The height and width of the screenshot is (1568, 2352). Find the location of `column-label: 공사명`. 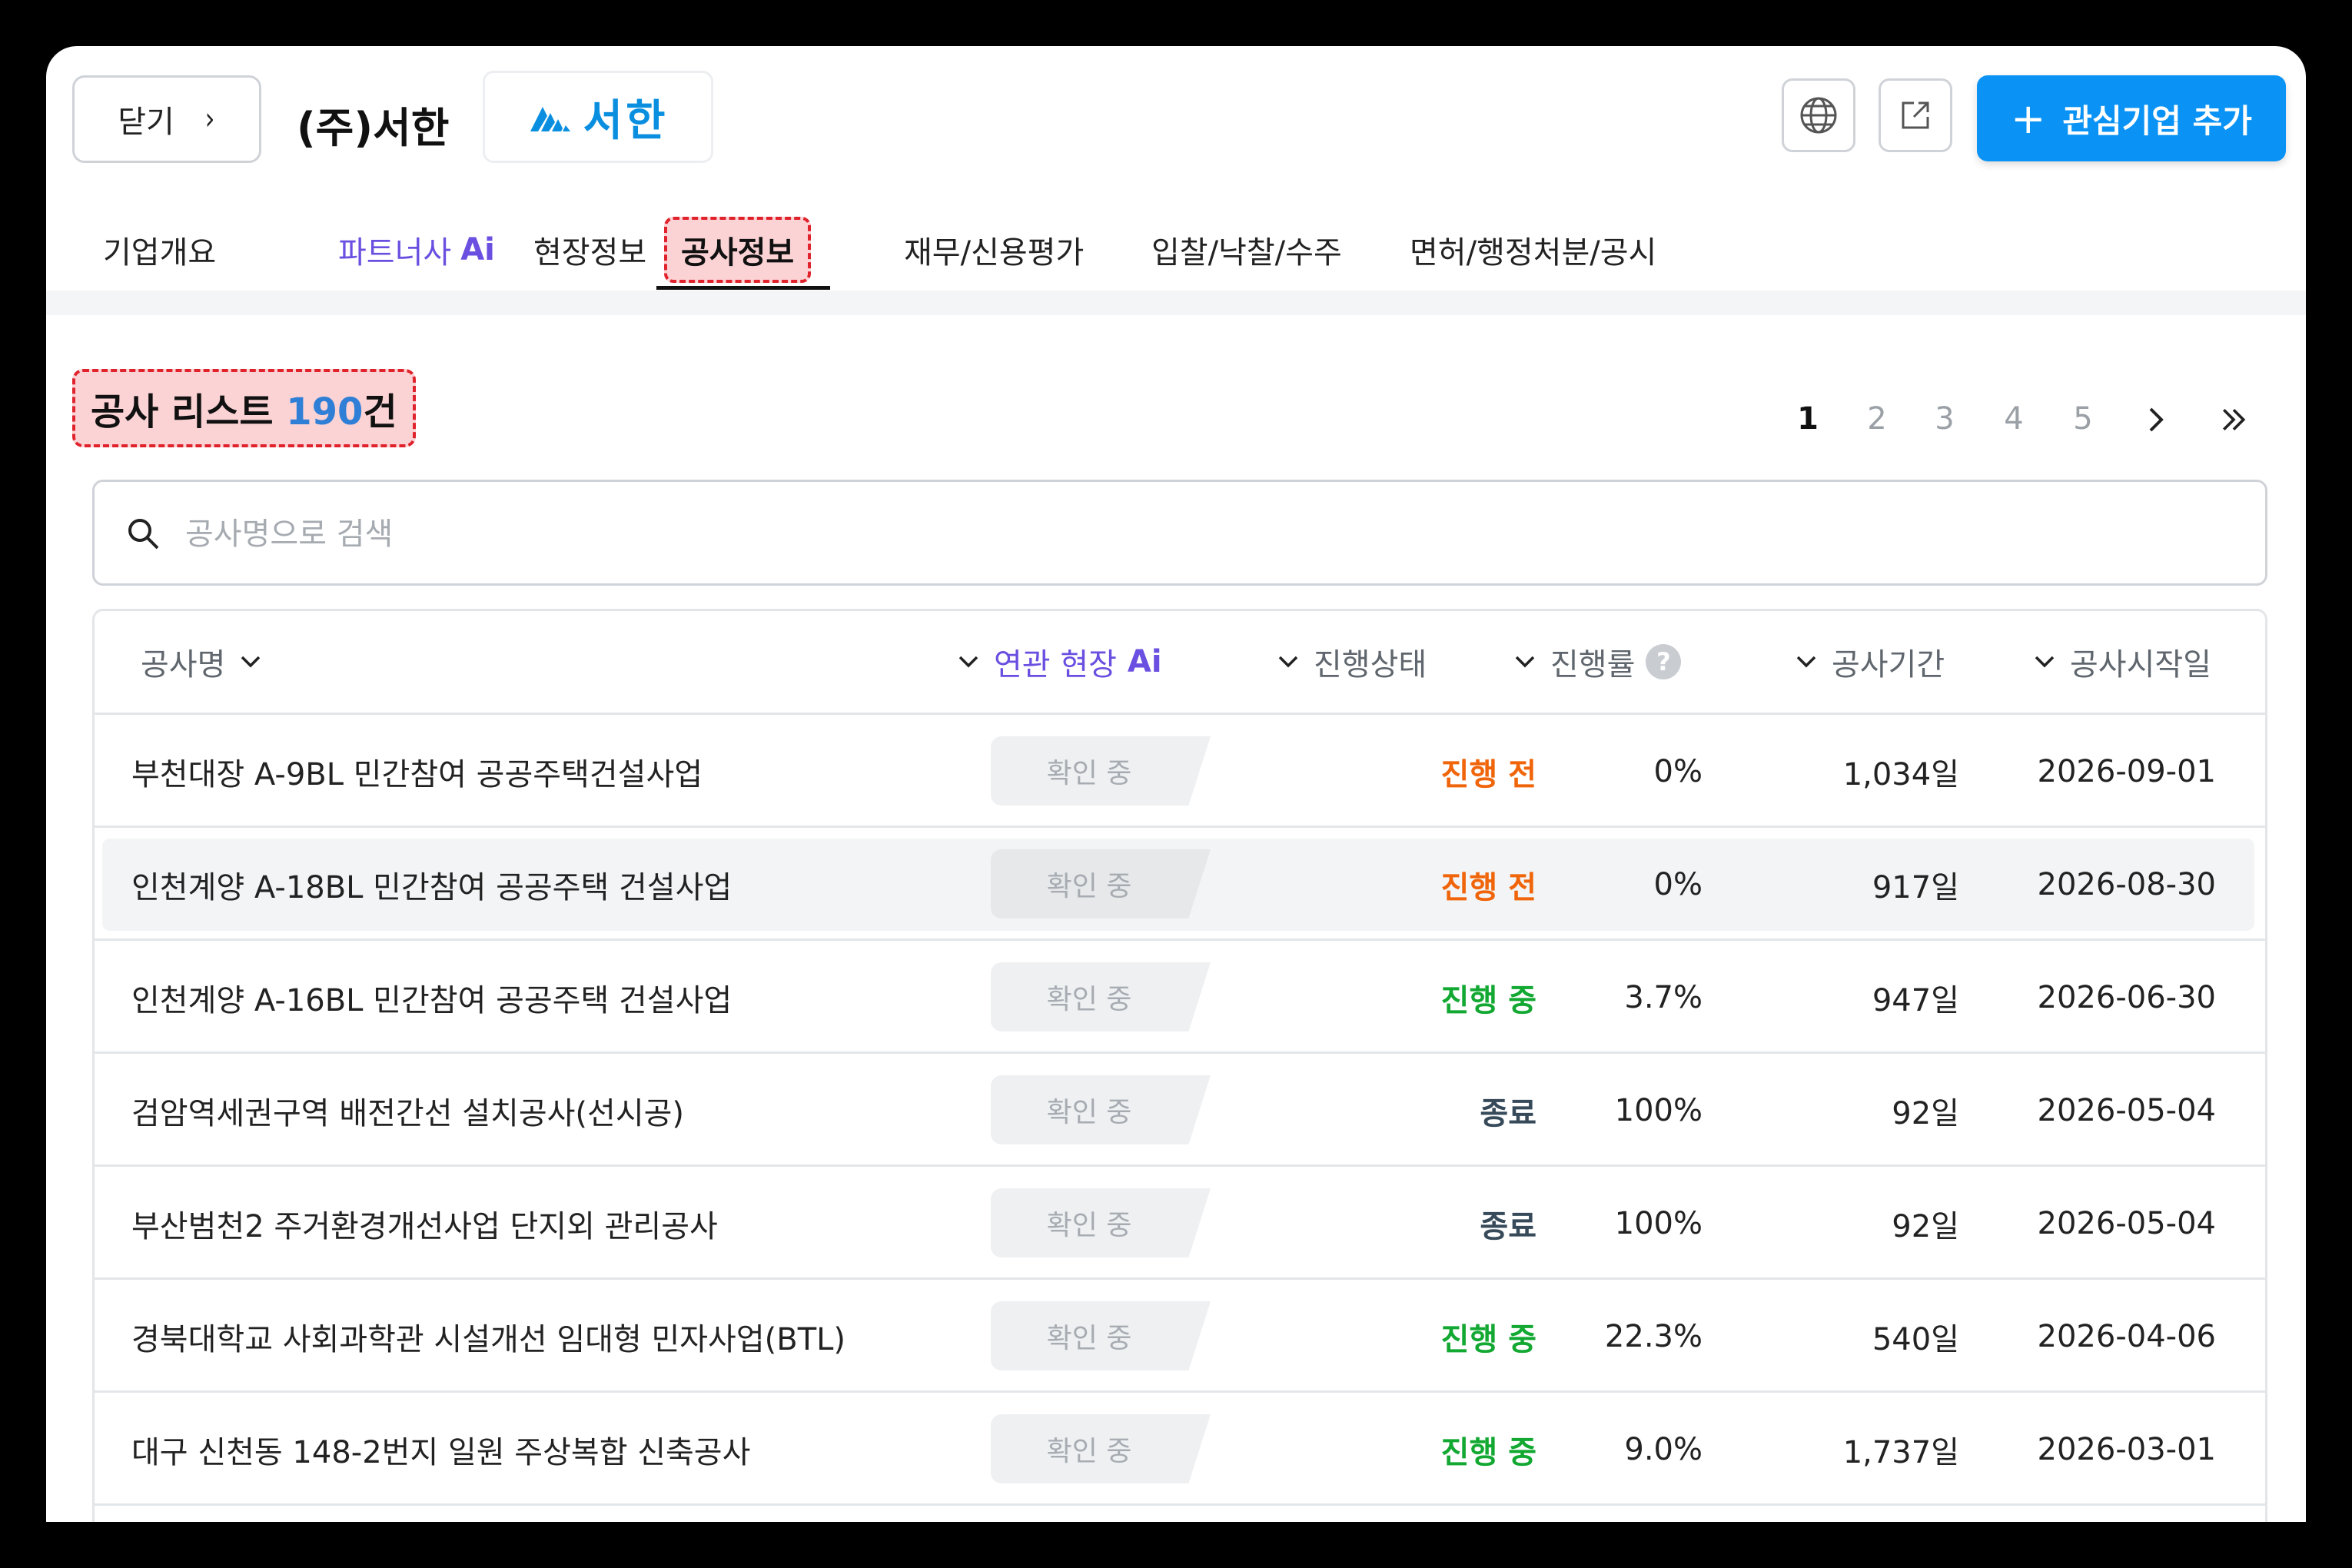

column-label: 공사명 is located at coordinates (183, 665).